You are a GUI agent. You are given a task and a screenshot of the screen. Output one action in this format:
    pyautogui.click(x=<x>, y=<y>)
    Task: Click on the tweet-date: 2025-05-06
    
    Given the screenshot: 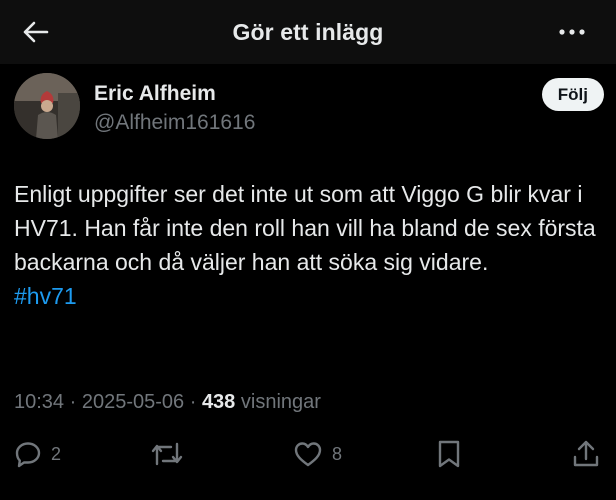 What is the action you would take?
    pyautogui.click(x=133, y=402)
    